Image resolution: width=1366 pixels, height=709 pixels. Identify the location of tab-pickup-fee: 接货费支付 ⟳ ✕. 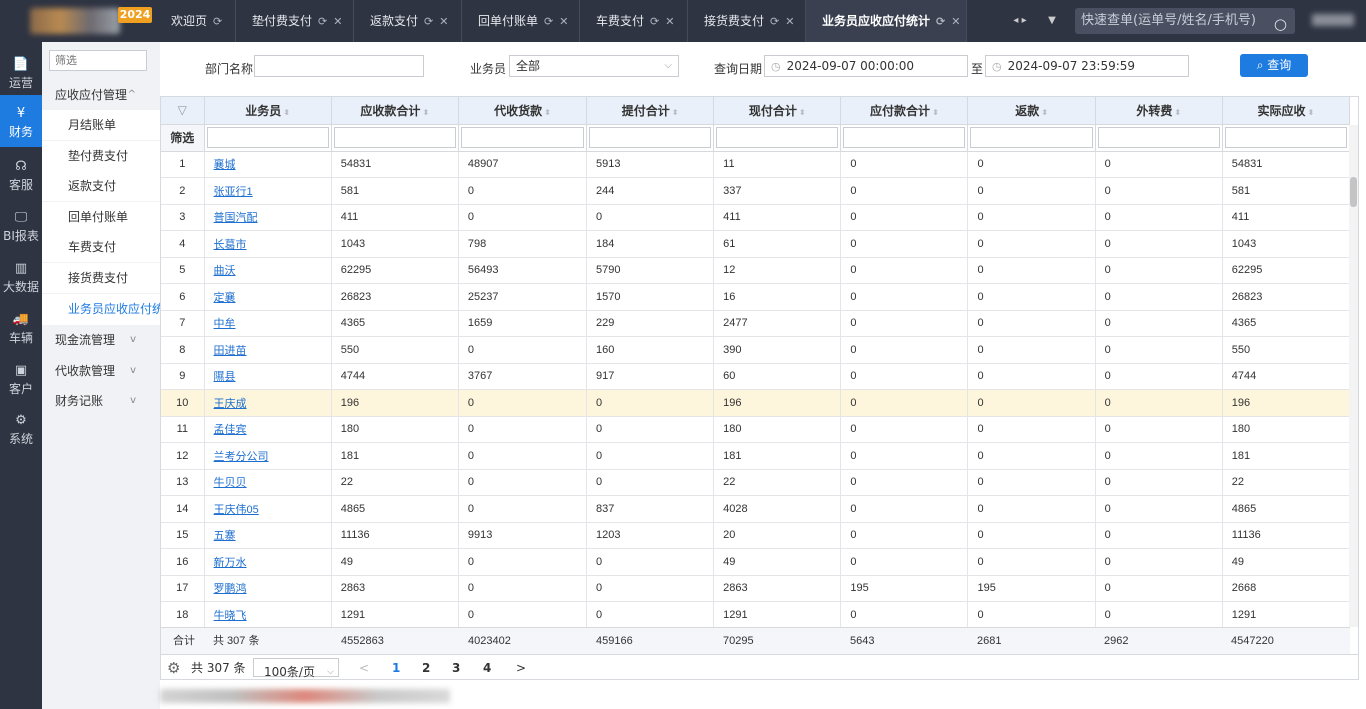
(747, 21).